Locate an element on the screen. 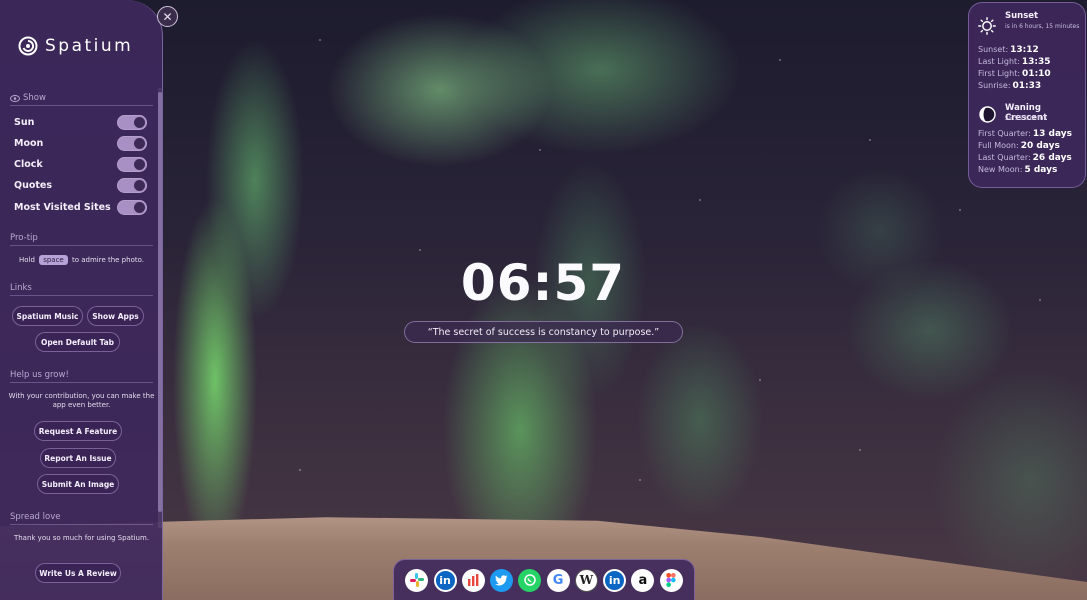 The width and height of the screenshot is (1087, 600). toggle-row-sun: Sun is located at coordinates (80, 122).